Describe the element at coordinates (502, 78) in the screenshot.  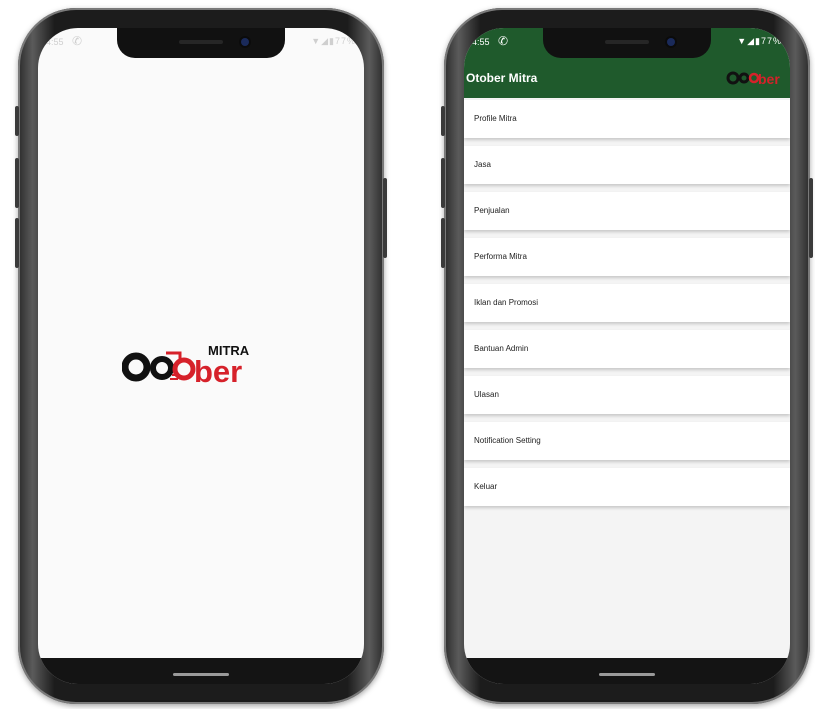
I see `app-title: Otober Mitra` at that location.